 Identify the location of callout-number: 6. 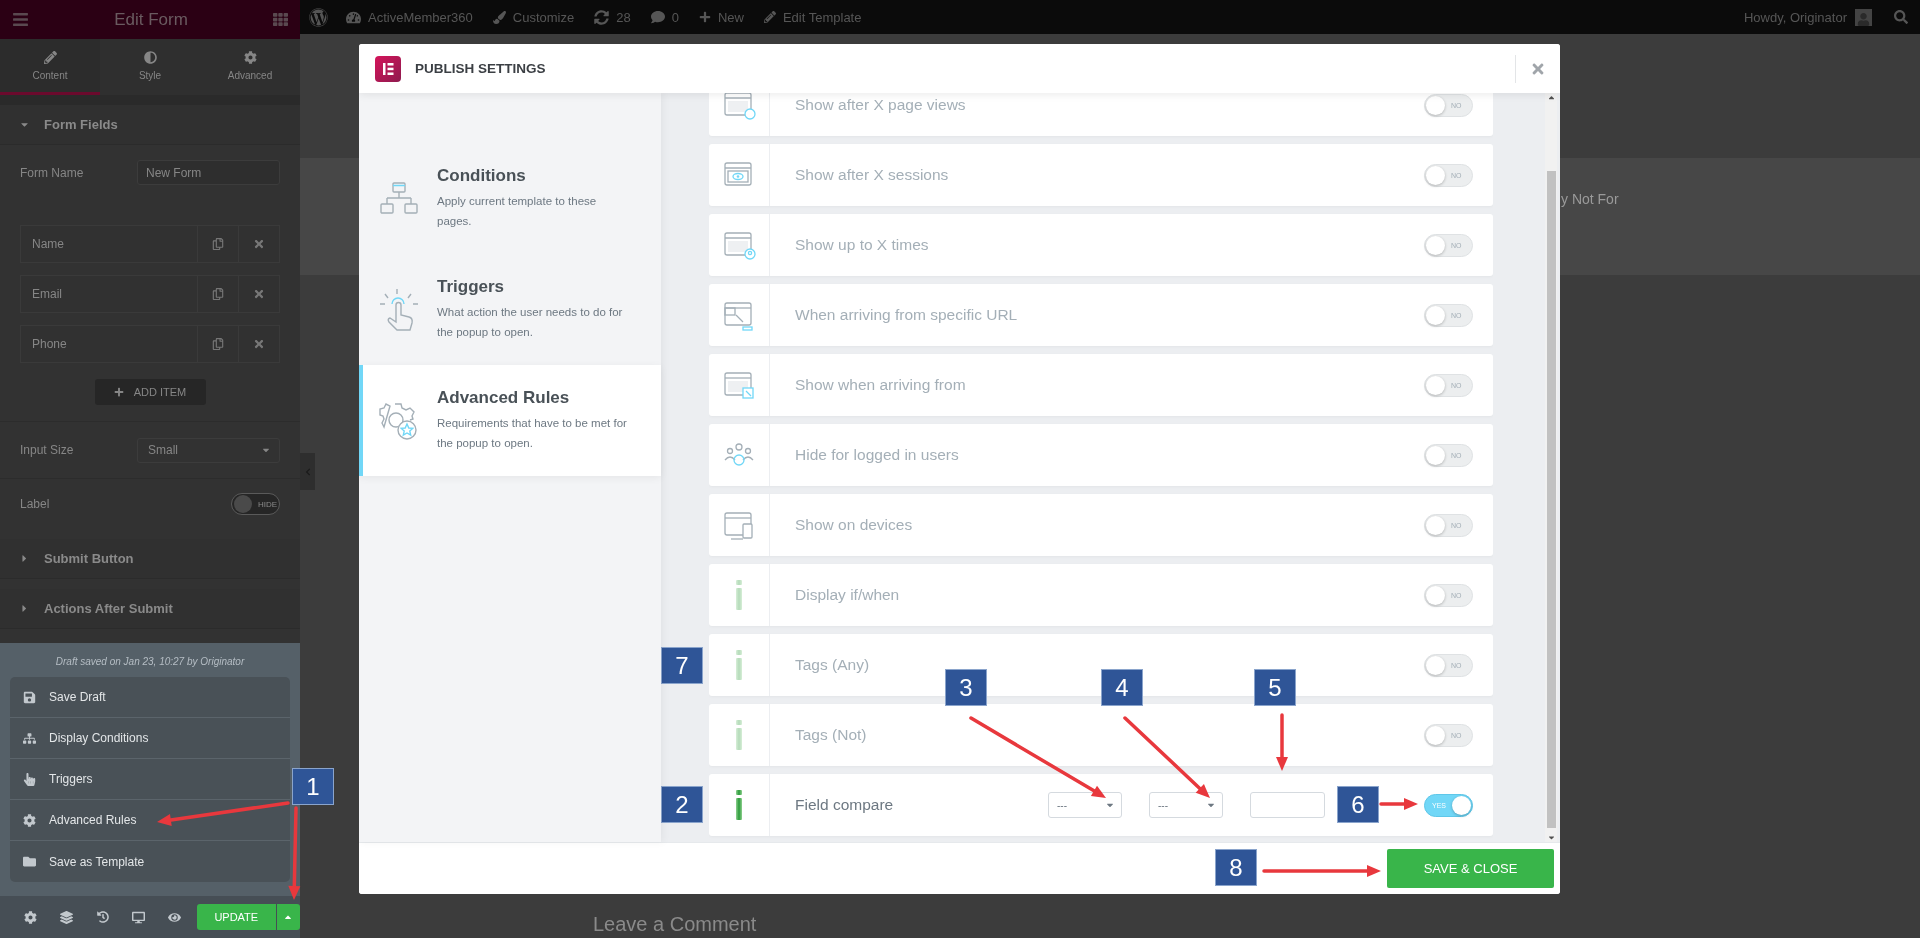
(1358, 804).